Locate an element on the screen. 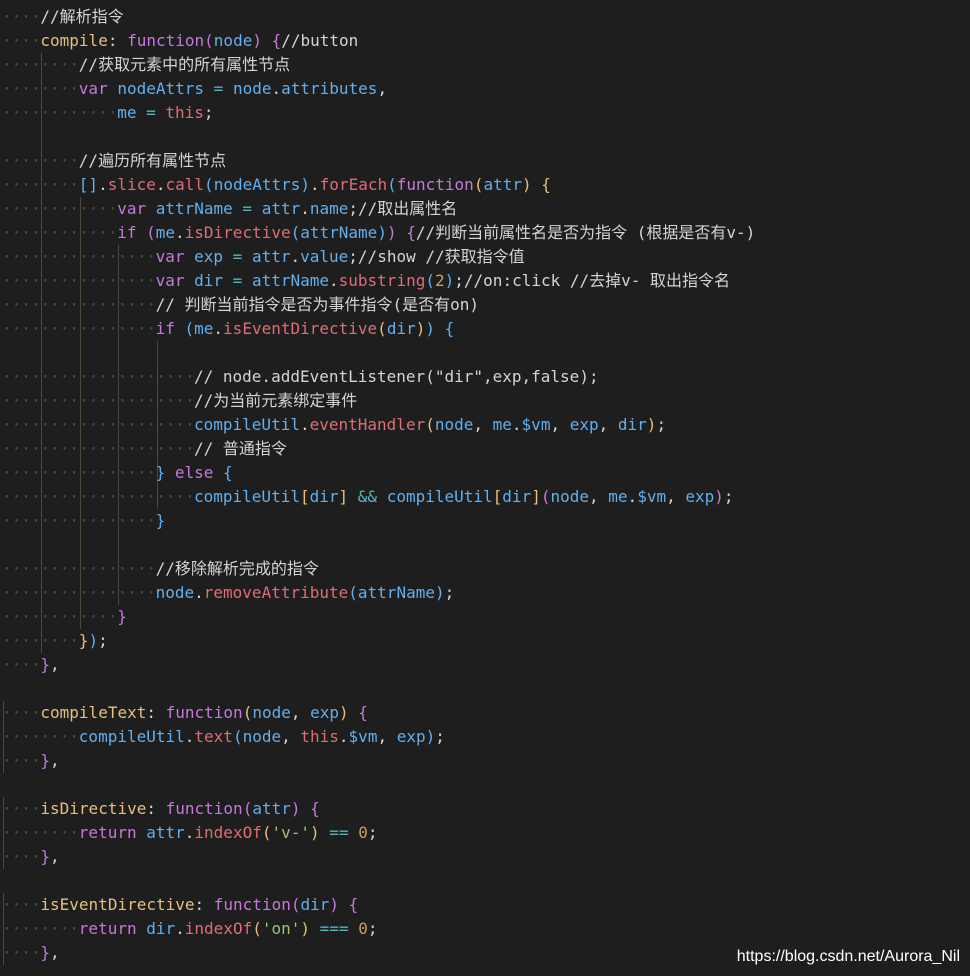 Image resolution: width=970 pixels, height=976 pixels. code-line: isEventDirective: function(dir) { is located at coordinates (199, 905).